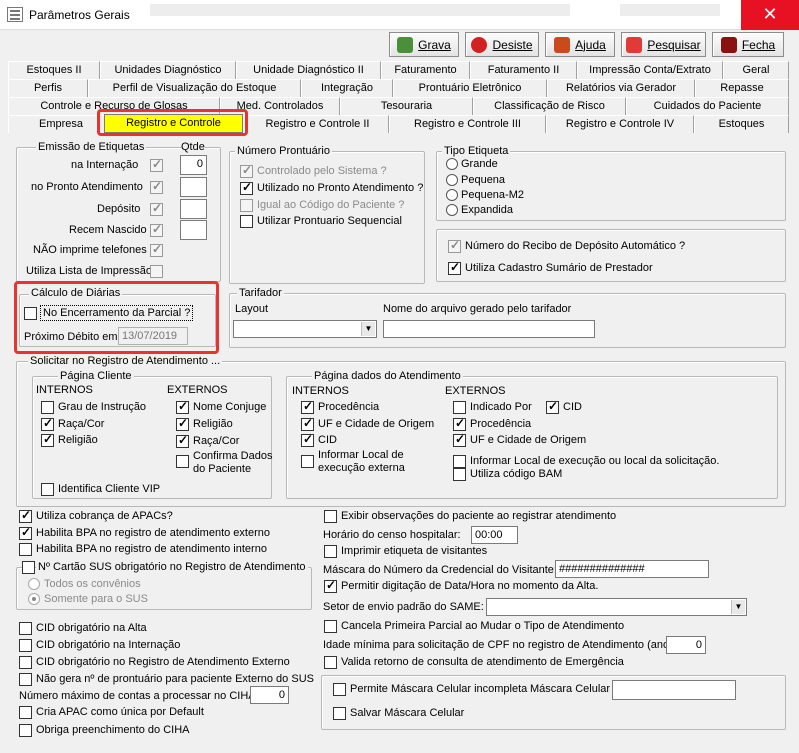 Image resolution: width=799 pixels, height=753 pixels. Describe the element at coordinates (339, 689) in the screenshot. I see `permite-celular-checkbox` at that location.